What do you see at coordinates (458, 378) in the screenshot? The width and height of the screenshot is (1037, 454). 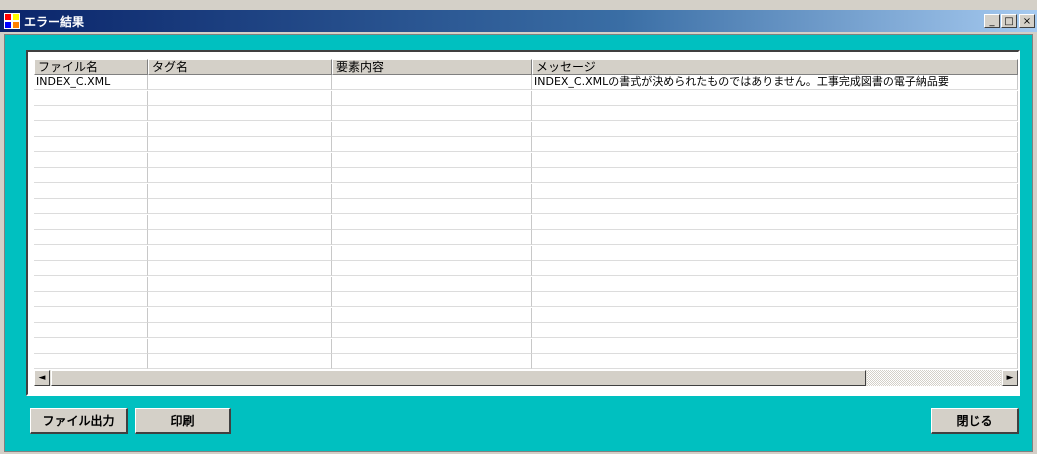 I see `scroll-thumb` at bounding box center [458, 378].